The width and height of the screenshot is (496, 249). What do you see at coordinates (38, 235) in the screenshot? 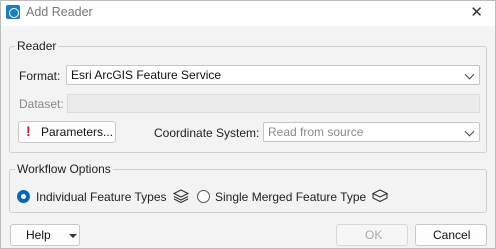
I see `help-button-label: Help` at bounding box center [38, 235].